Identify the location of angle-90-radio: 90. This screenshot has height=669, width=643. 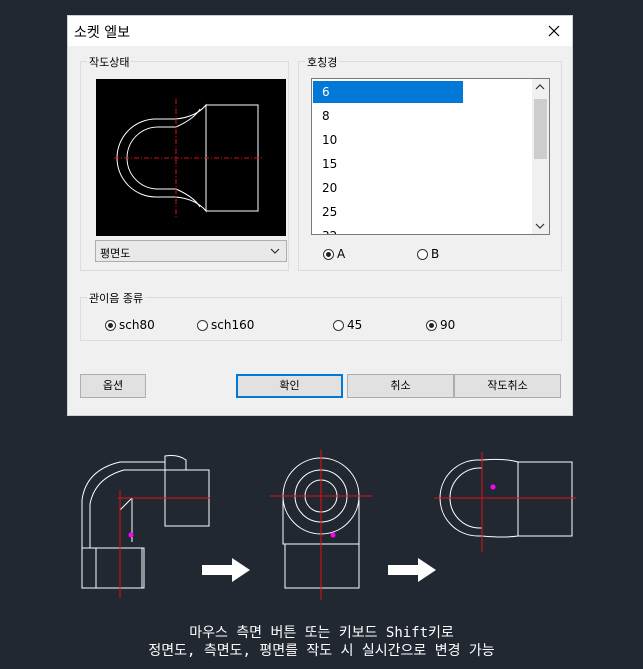
(440, 325).